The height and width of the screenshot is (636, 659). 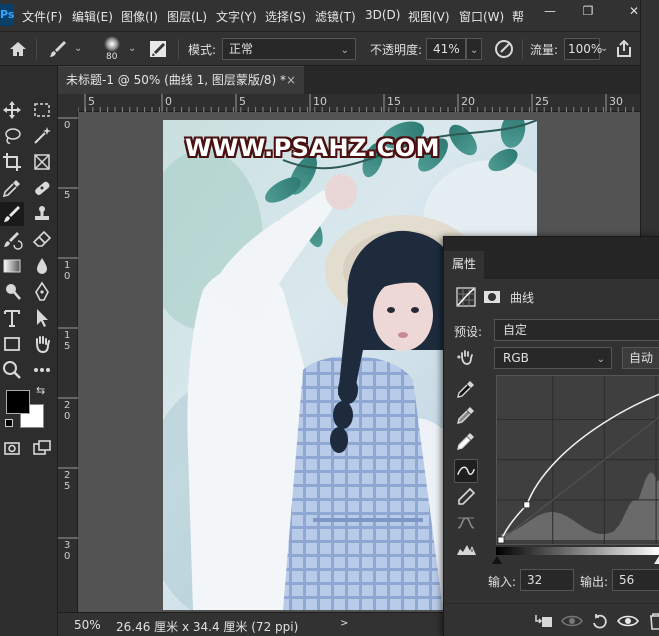 What do you see at coordinates (335, 16) in the screenshot?
I see `menu-filter: 滤镜(T)` at bounding box center [335, 16].